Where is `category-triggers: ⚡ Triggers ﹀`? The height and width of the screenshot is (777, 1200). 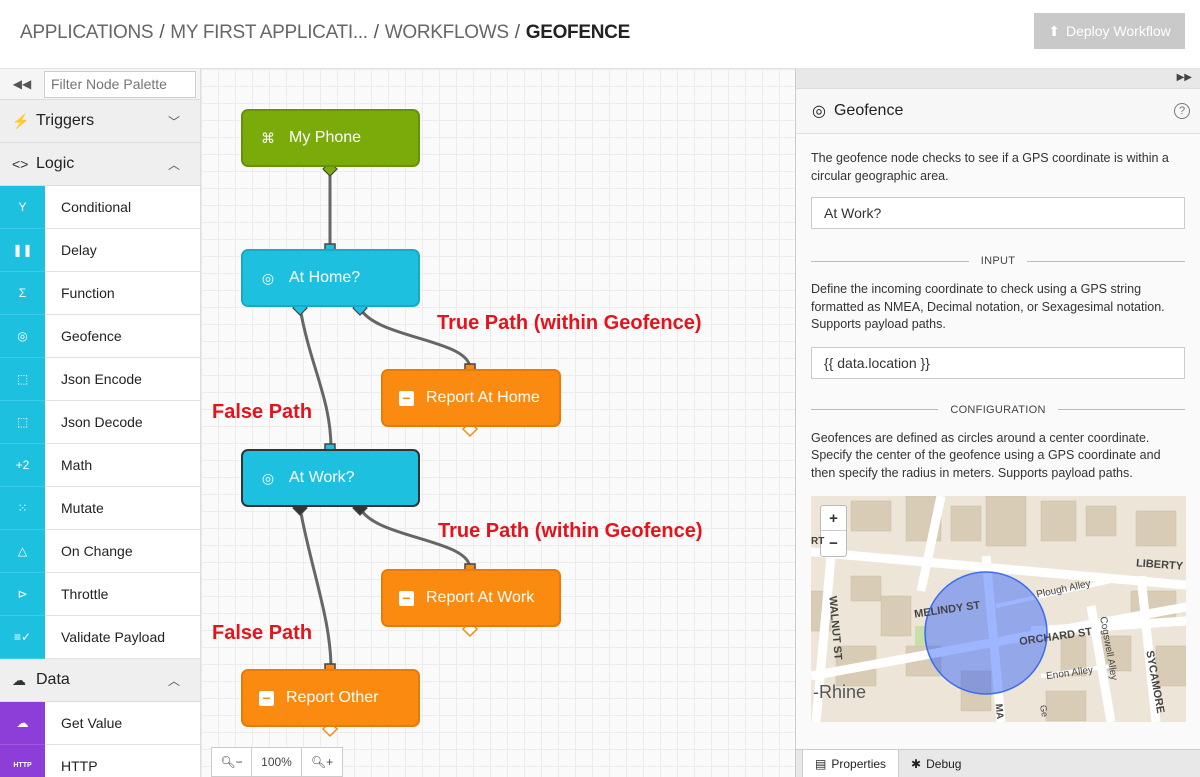 category-triggers: ⚡ Triggers ﹀ is located at coordinates (100, 121).